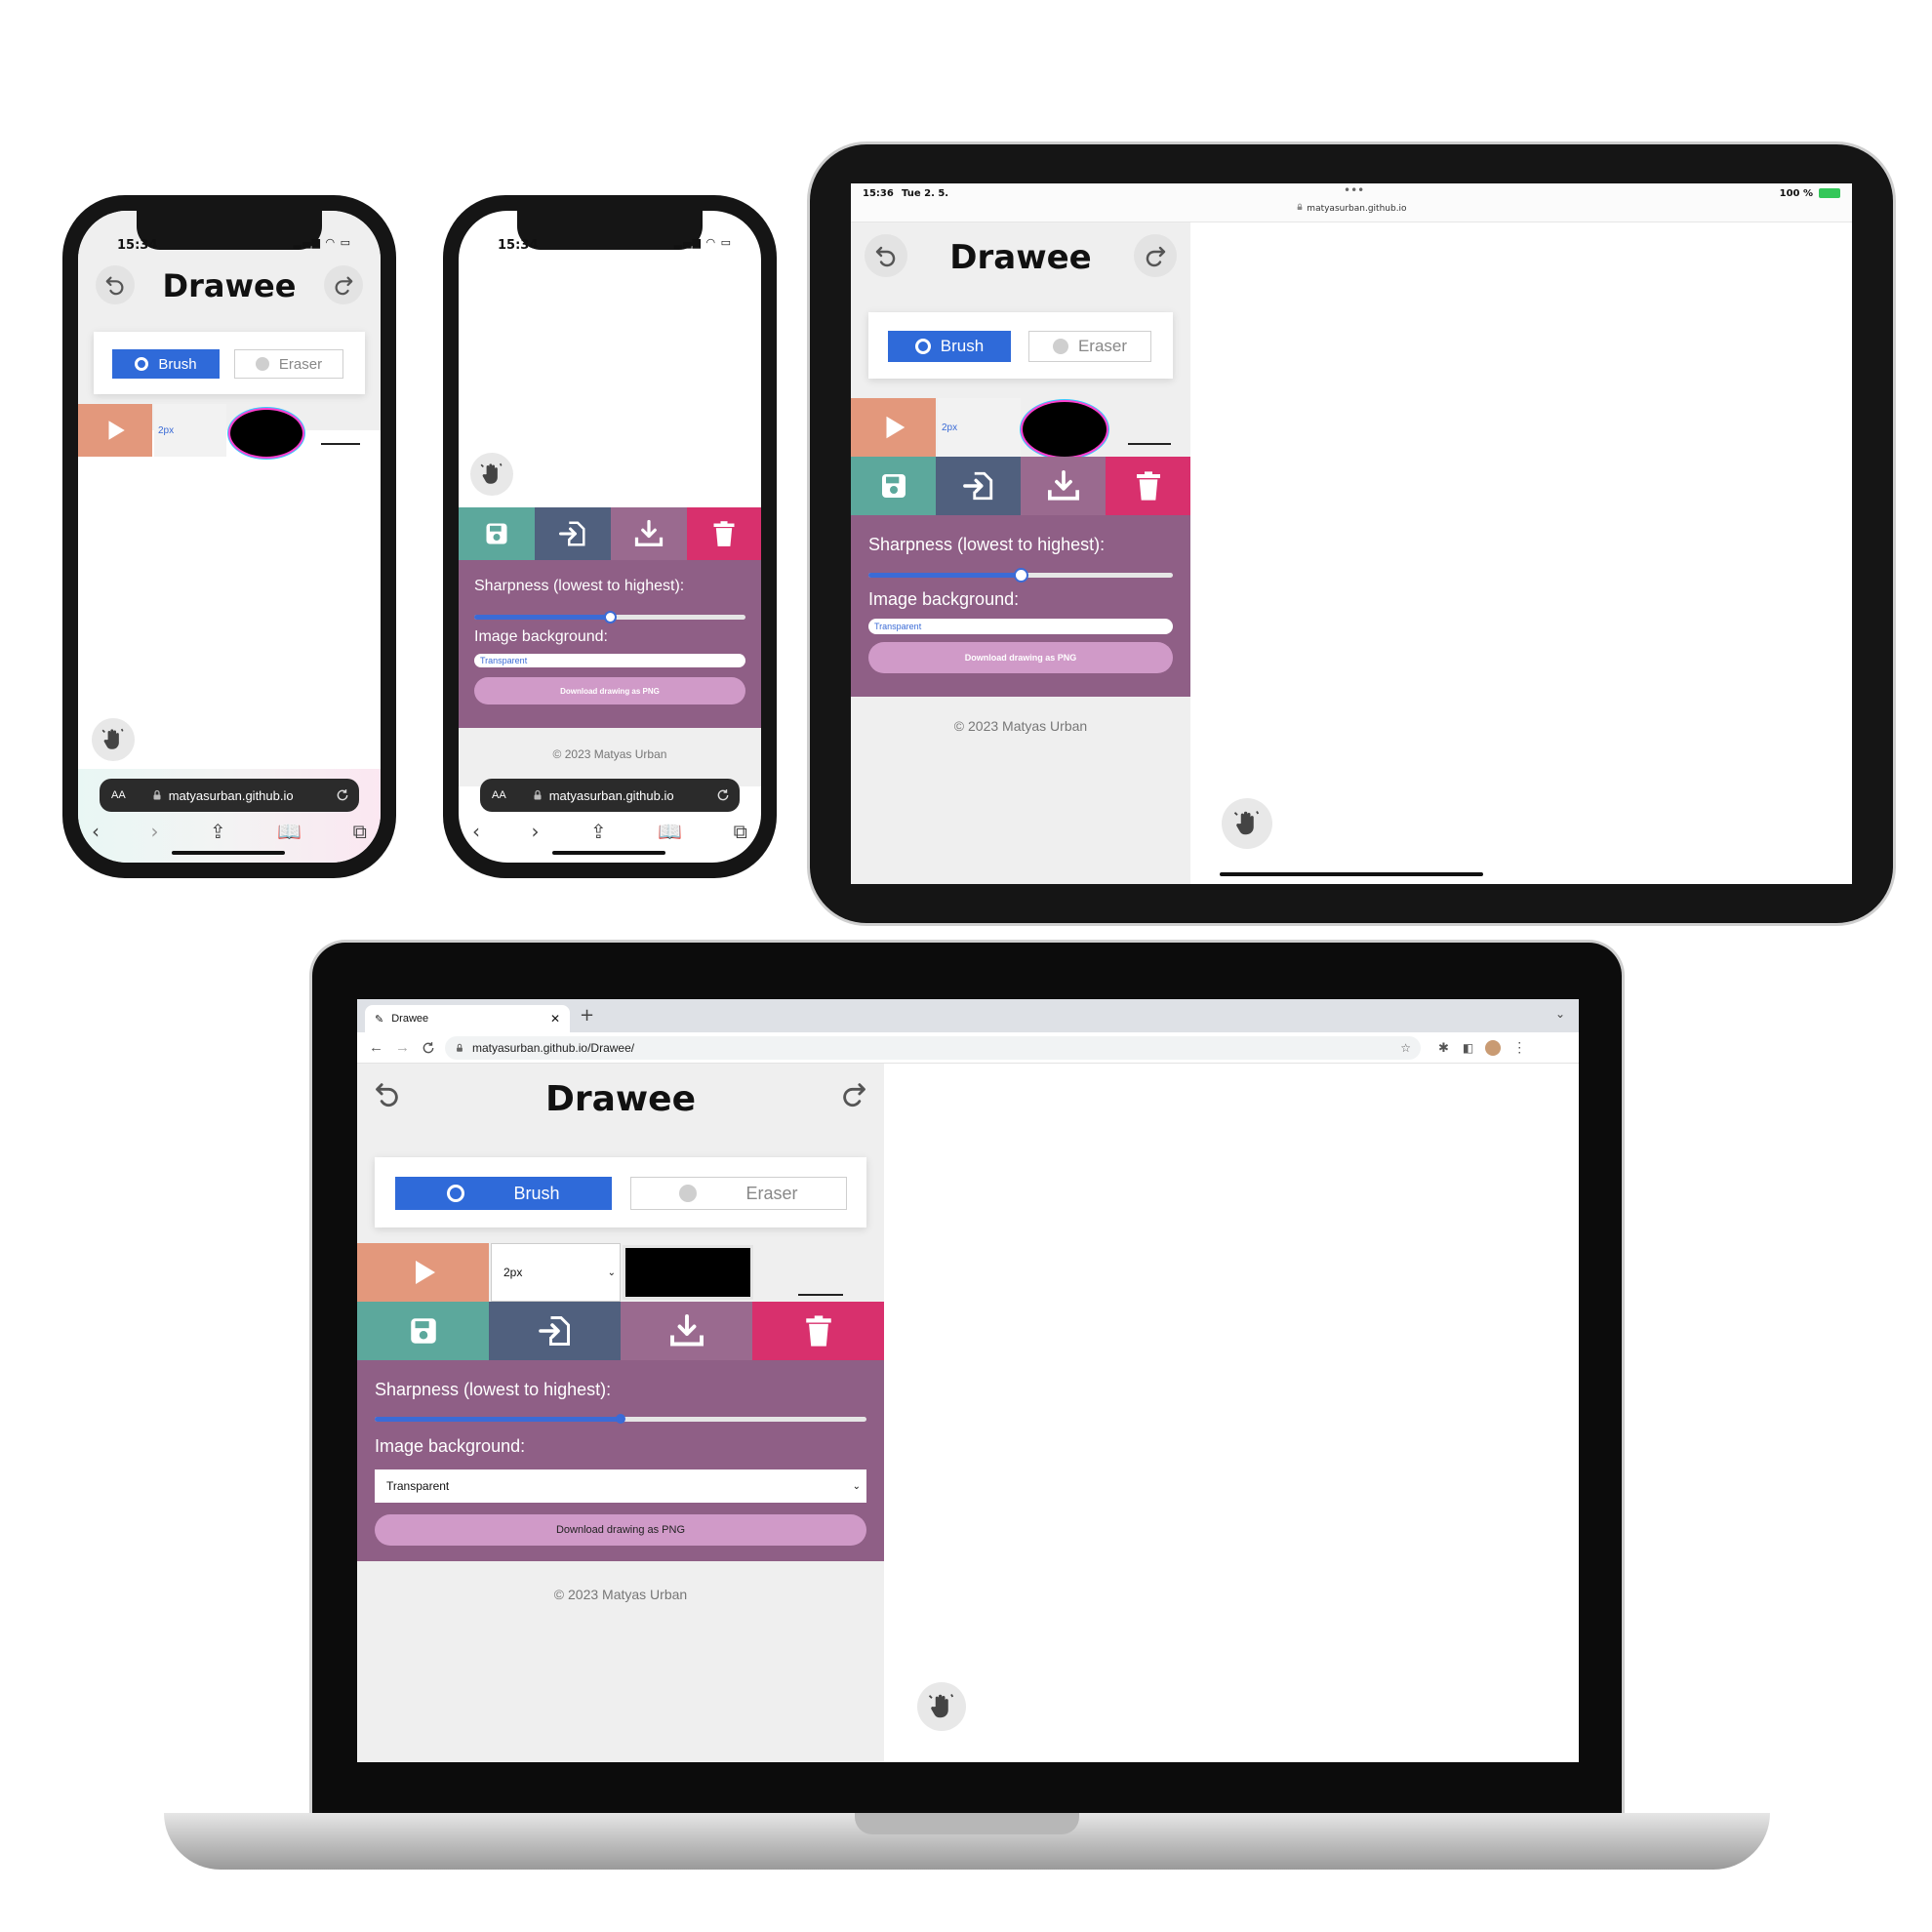 Image resolution: width=1932 pixels, height=1932 pixels. What do you see at coordinates (922, 346) in the screenshot?
I see `brush-radio-icon` at bounding box center [922, 346].